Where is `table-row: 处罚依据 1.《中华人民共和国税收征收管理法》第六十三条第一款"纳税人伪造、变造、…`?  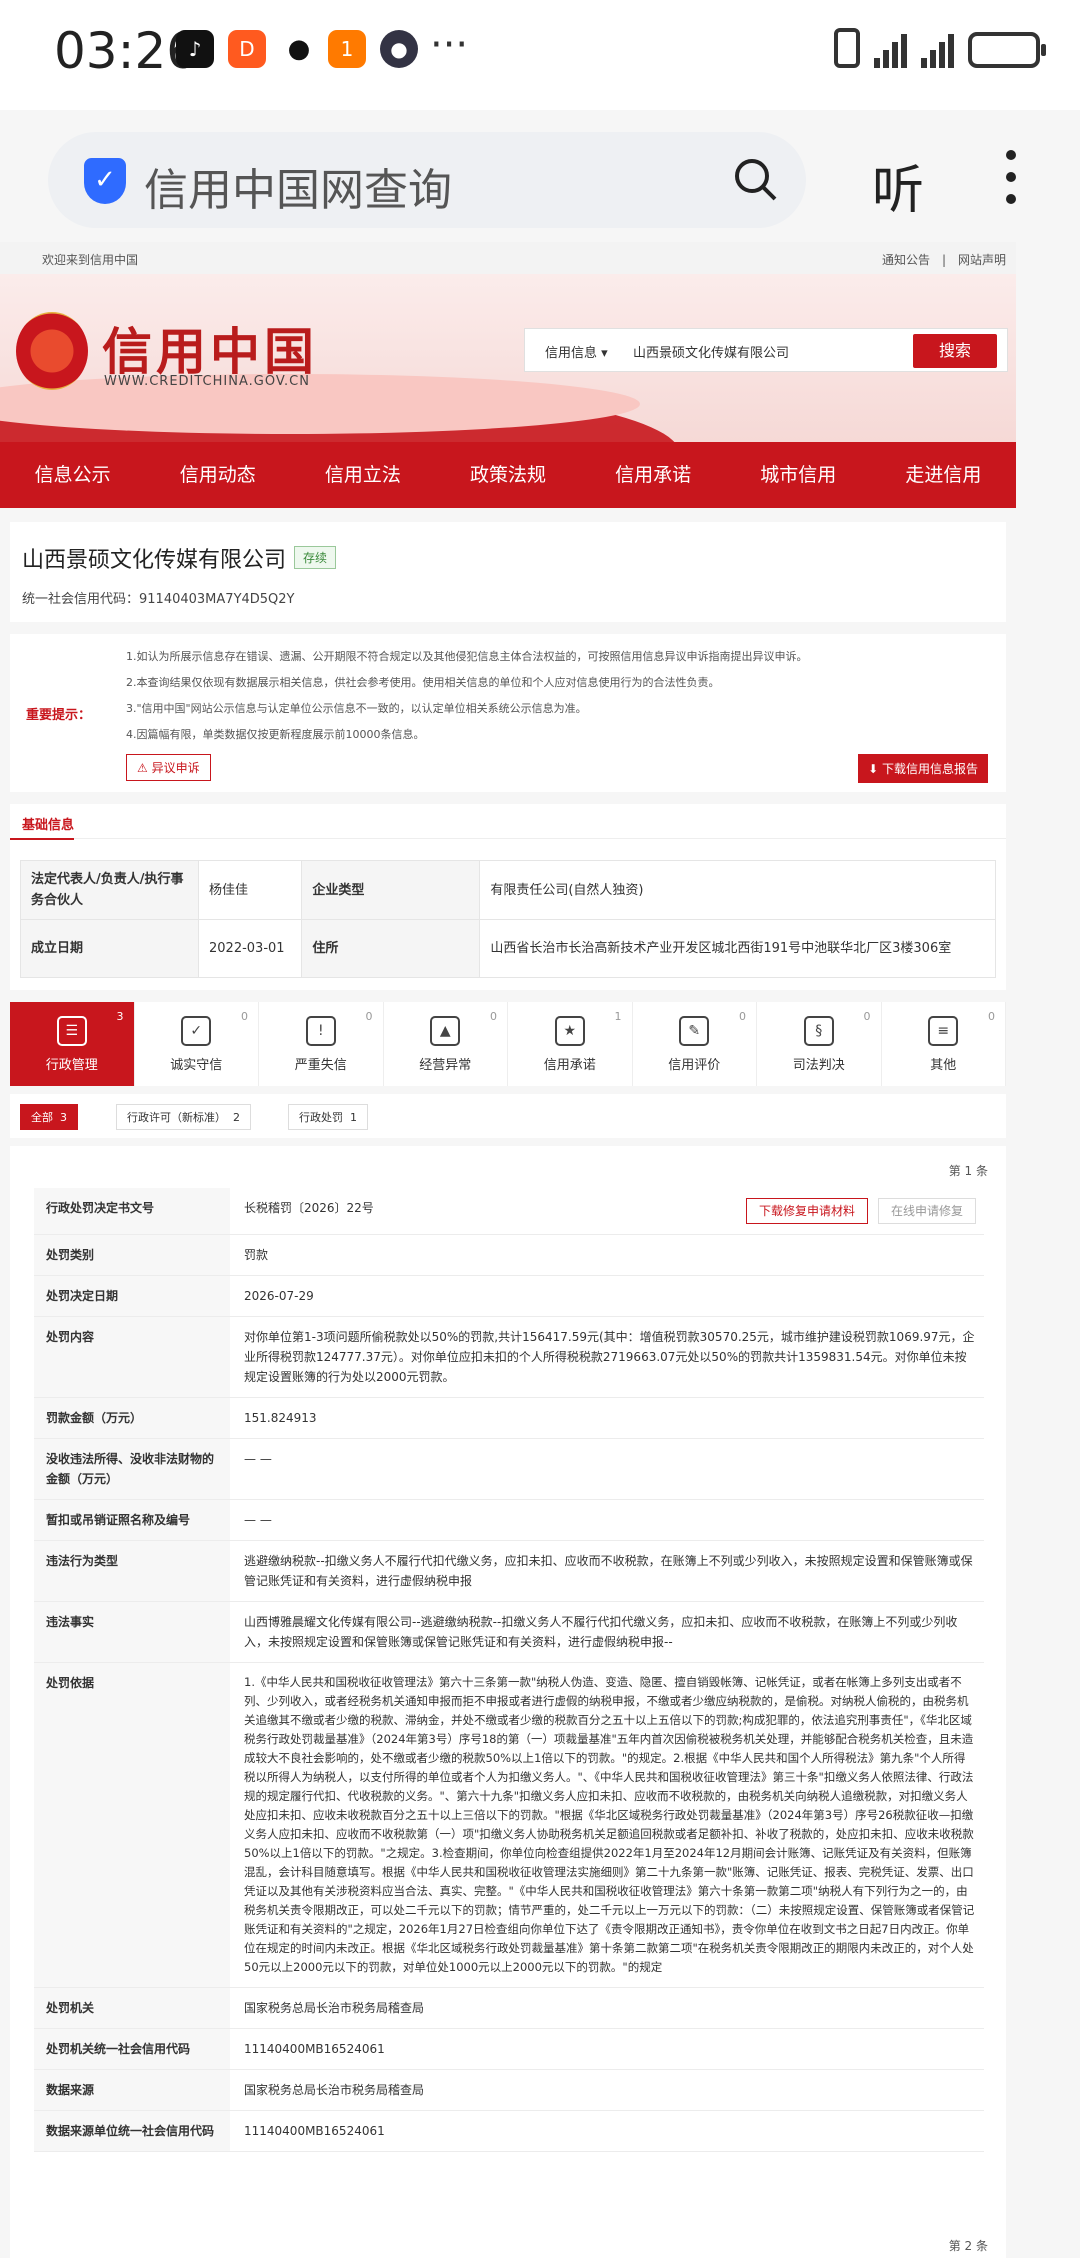 table-row: 处罚依据 1.《中华人民共和国税收征收管理法》第六十三条第一款"纳税人伪造、变造、… is located at coordinates (509, 1825).